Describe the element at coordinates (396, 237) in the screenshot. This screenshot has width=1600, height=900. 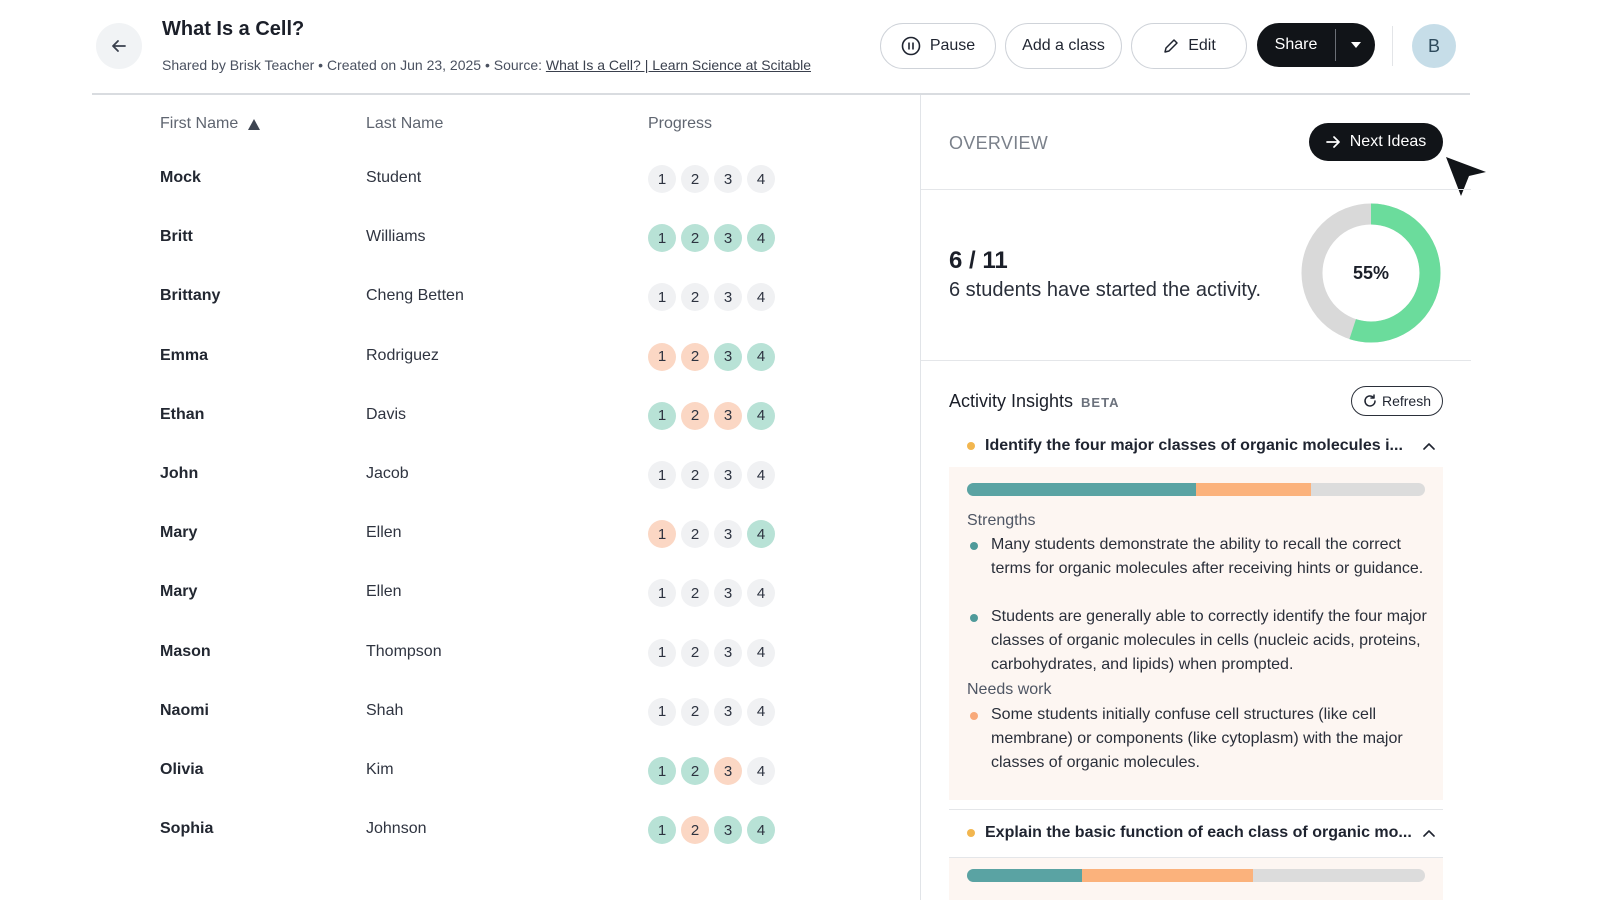
I see `last-name-cell: Williams` at that location.